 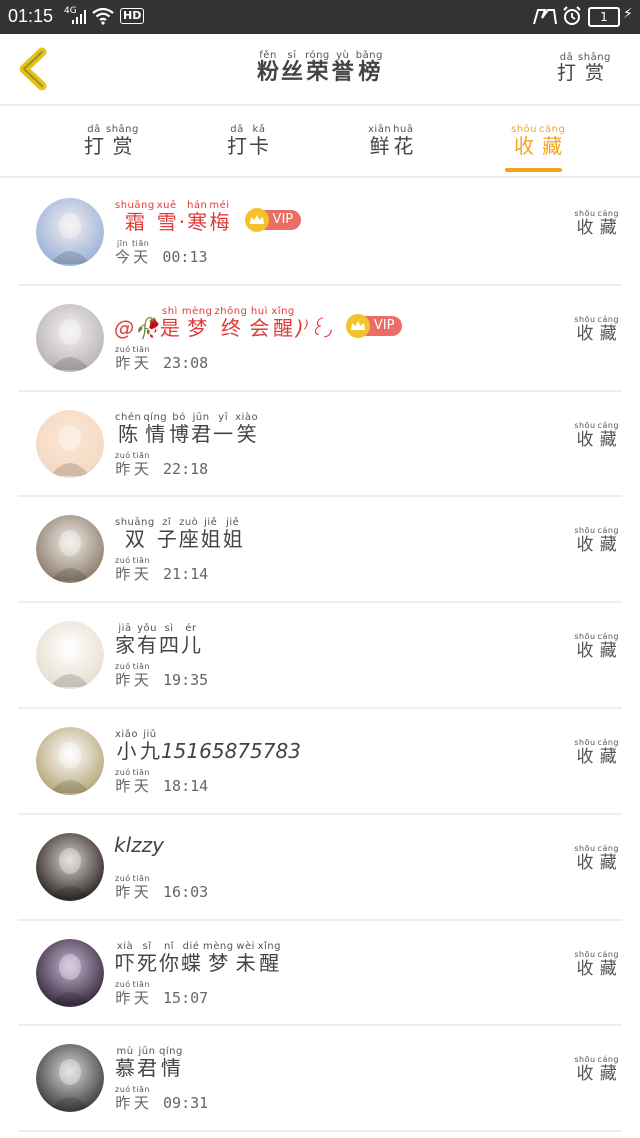 I want to click on ruby-char: jiě 姐, so click(x=233, y=533).